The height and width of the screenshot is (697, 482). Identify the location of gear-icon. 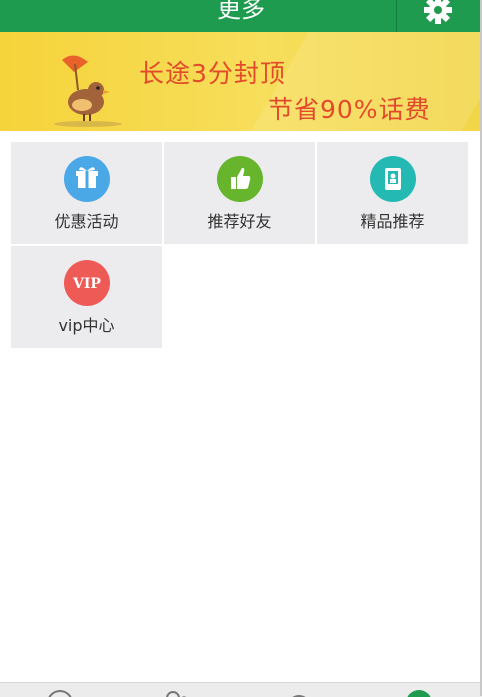
(438, 12).